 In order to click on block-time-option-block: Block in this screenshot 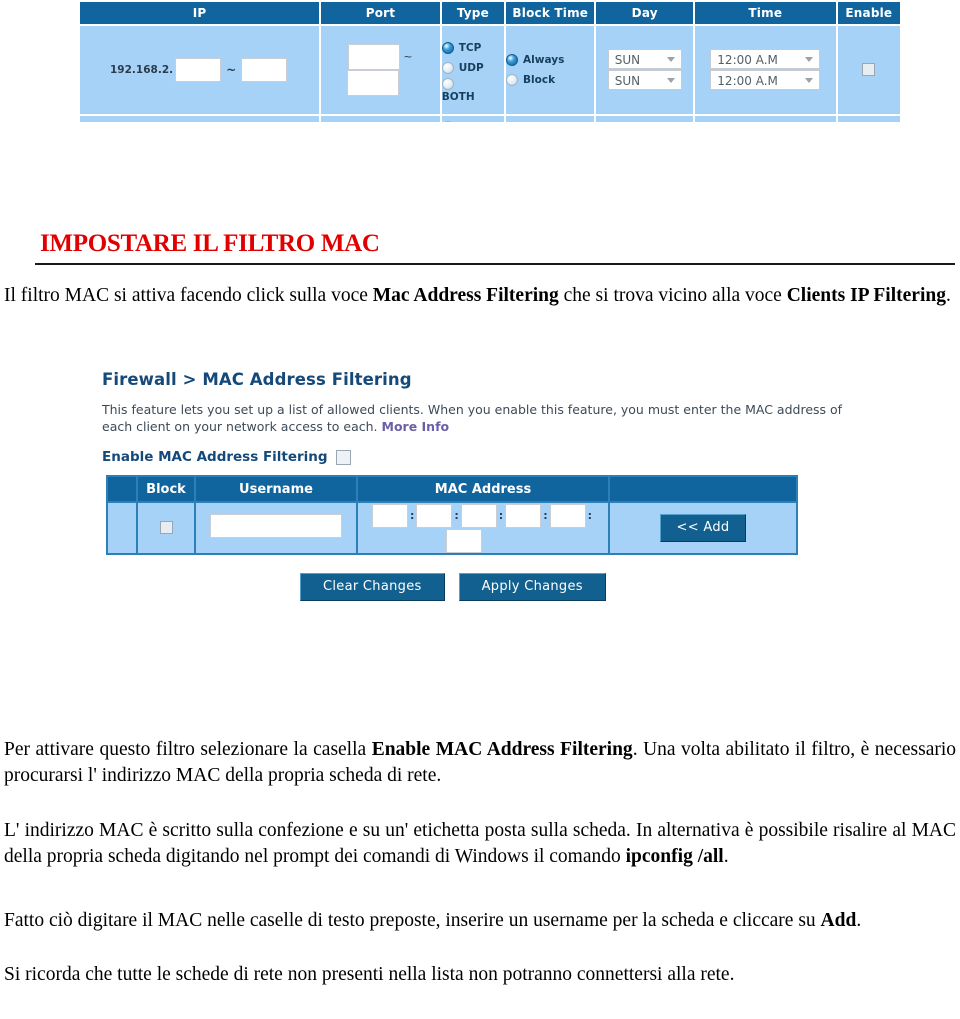, I will do `click(550, 80)`.